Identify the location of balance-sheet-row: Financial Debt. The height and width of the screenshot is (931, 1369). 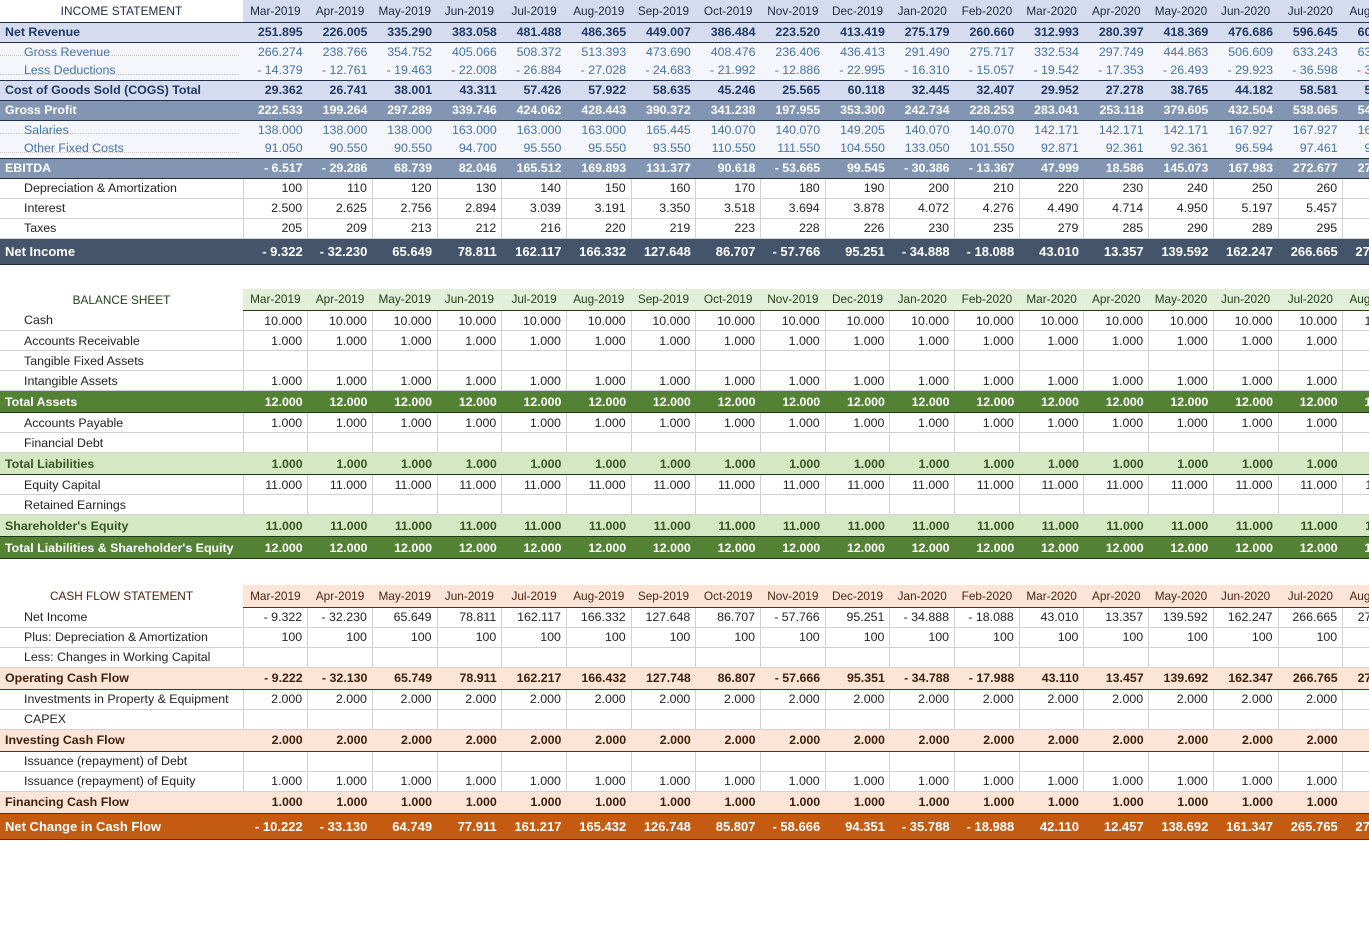
(684, 442).